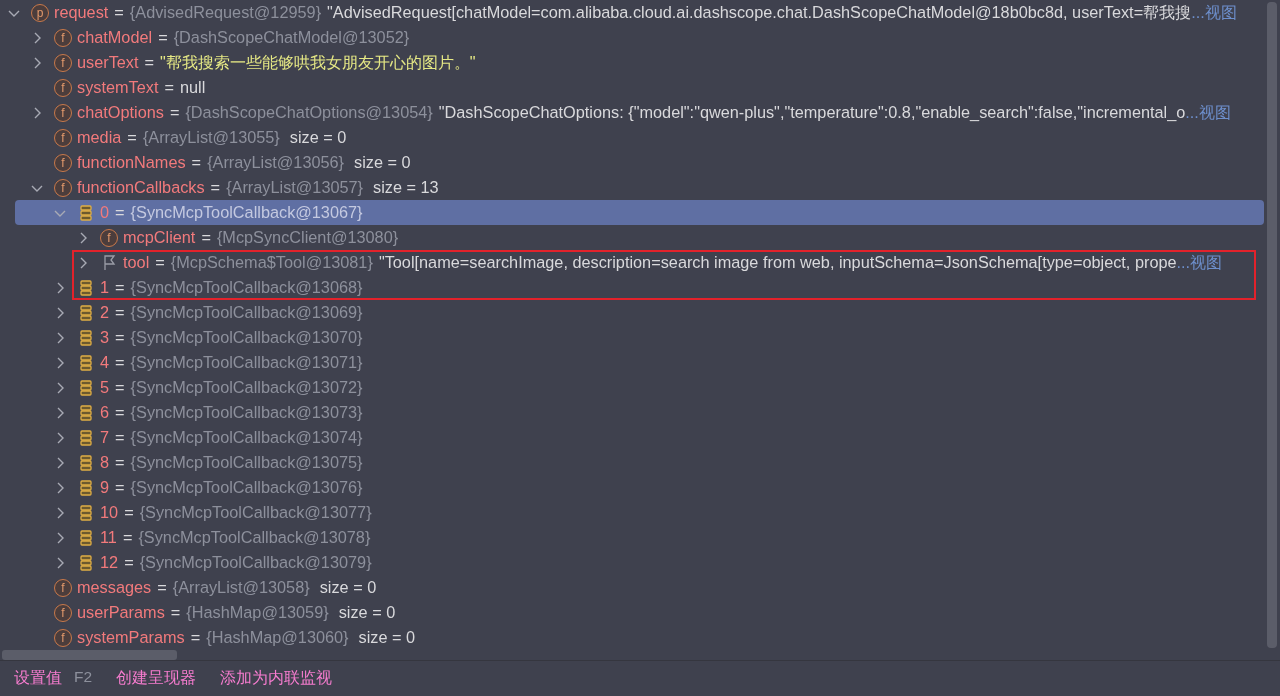 The width and height of the screenshot is (1280, 696). I want to click on variable-type: {SyncMcpToolCallback@13072}, so click(246, 387).